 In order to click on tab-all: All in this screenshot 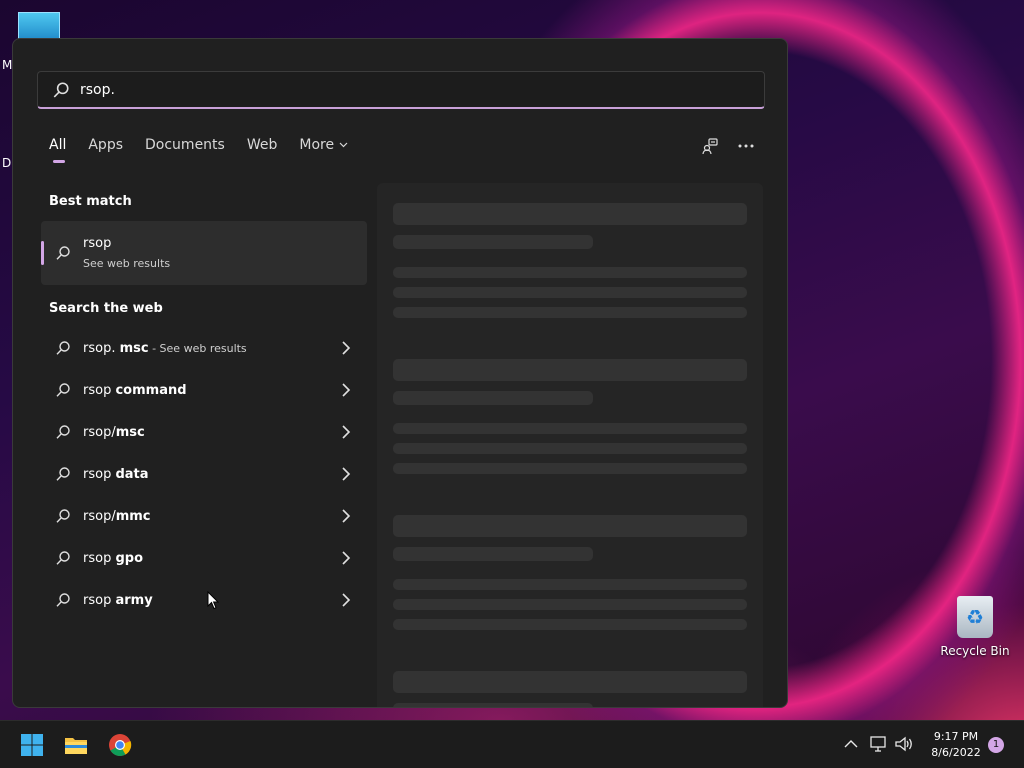, I will do `click(57, 150)`.